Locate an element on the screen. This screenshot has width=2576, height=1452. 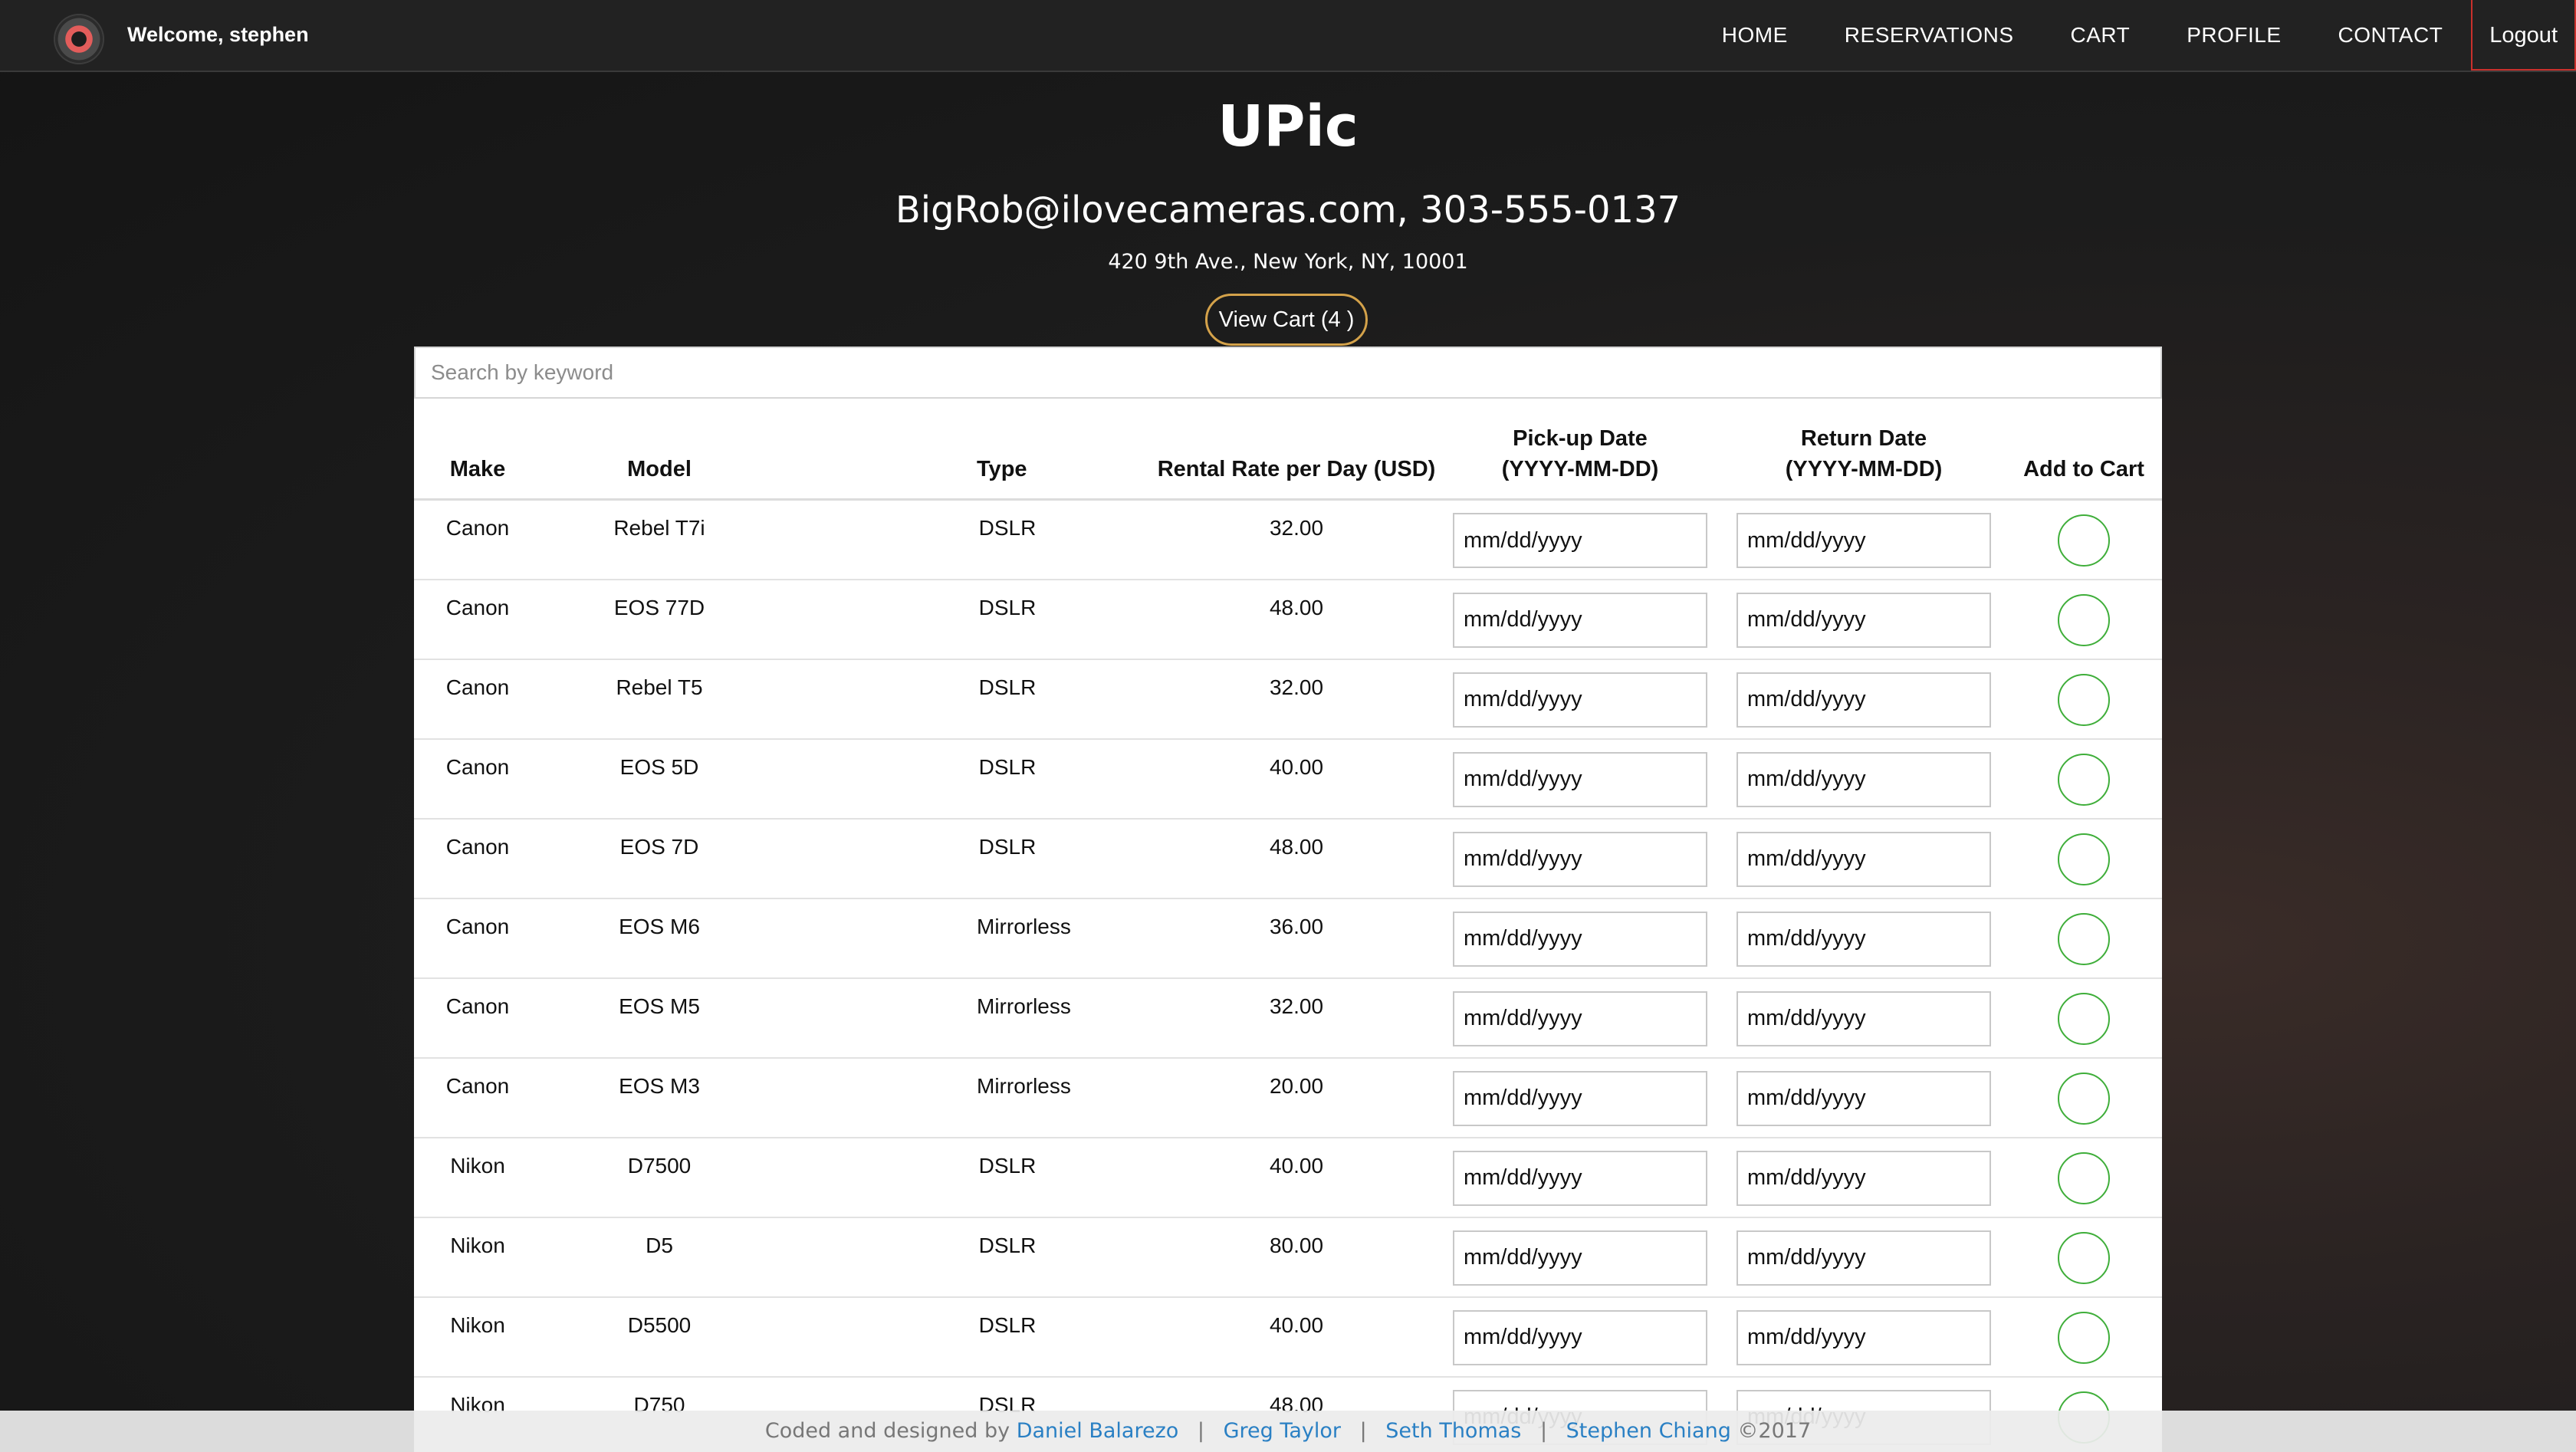
column-header-add: Add to Cart is located at coordinates (2084, 450).